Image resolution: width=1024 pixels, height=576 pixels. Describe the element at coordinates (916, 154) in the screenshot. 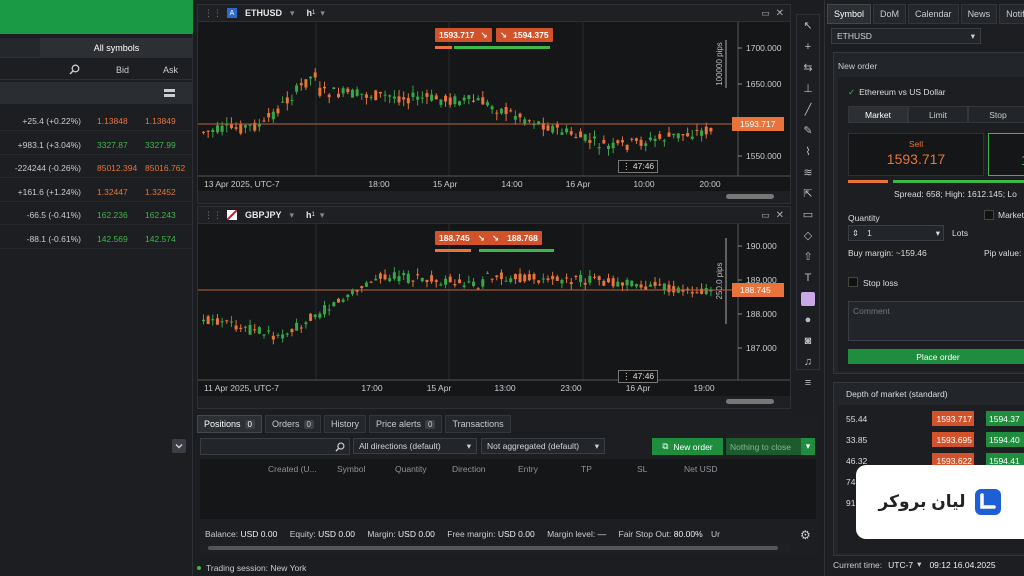

I see `sell-button: Sell 1593.717` at that location.